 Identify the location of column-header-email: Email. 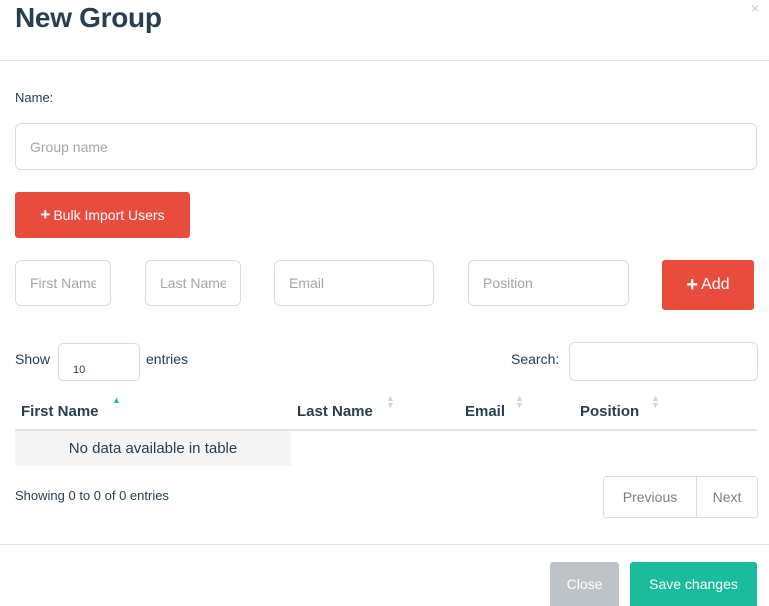
(485, 411).